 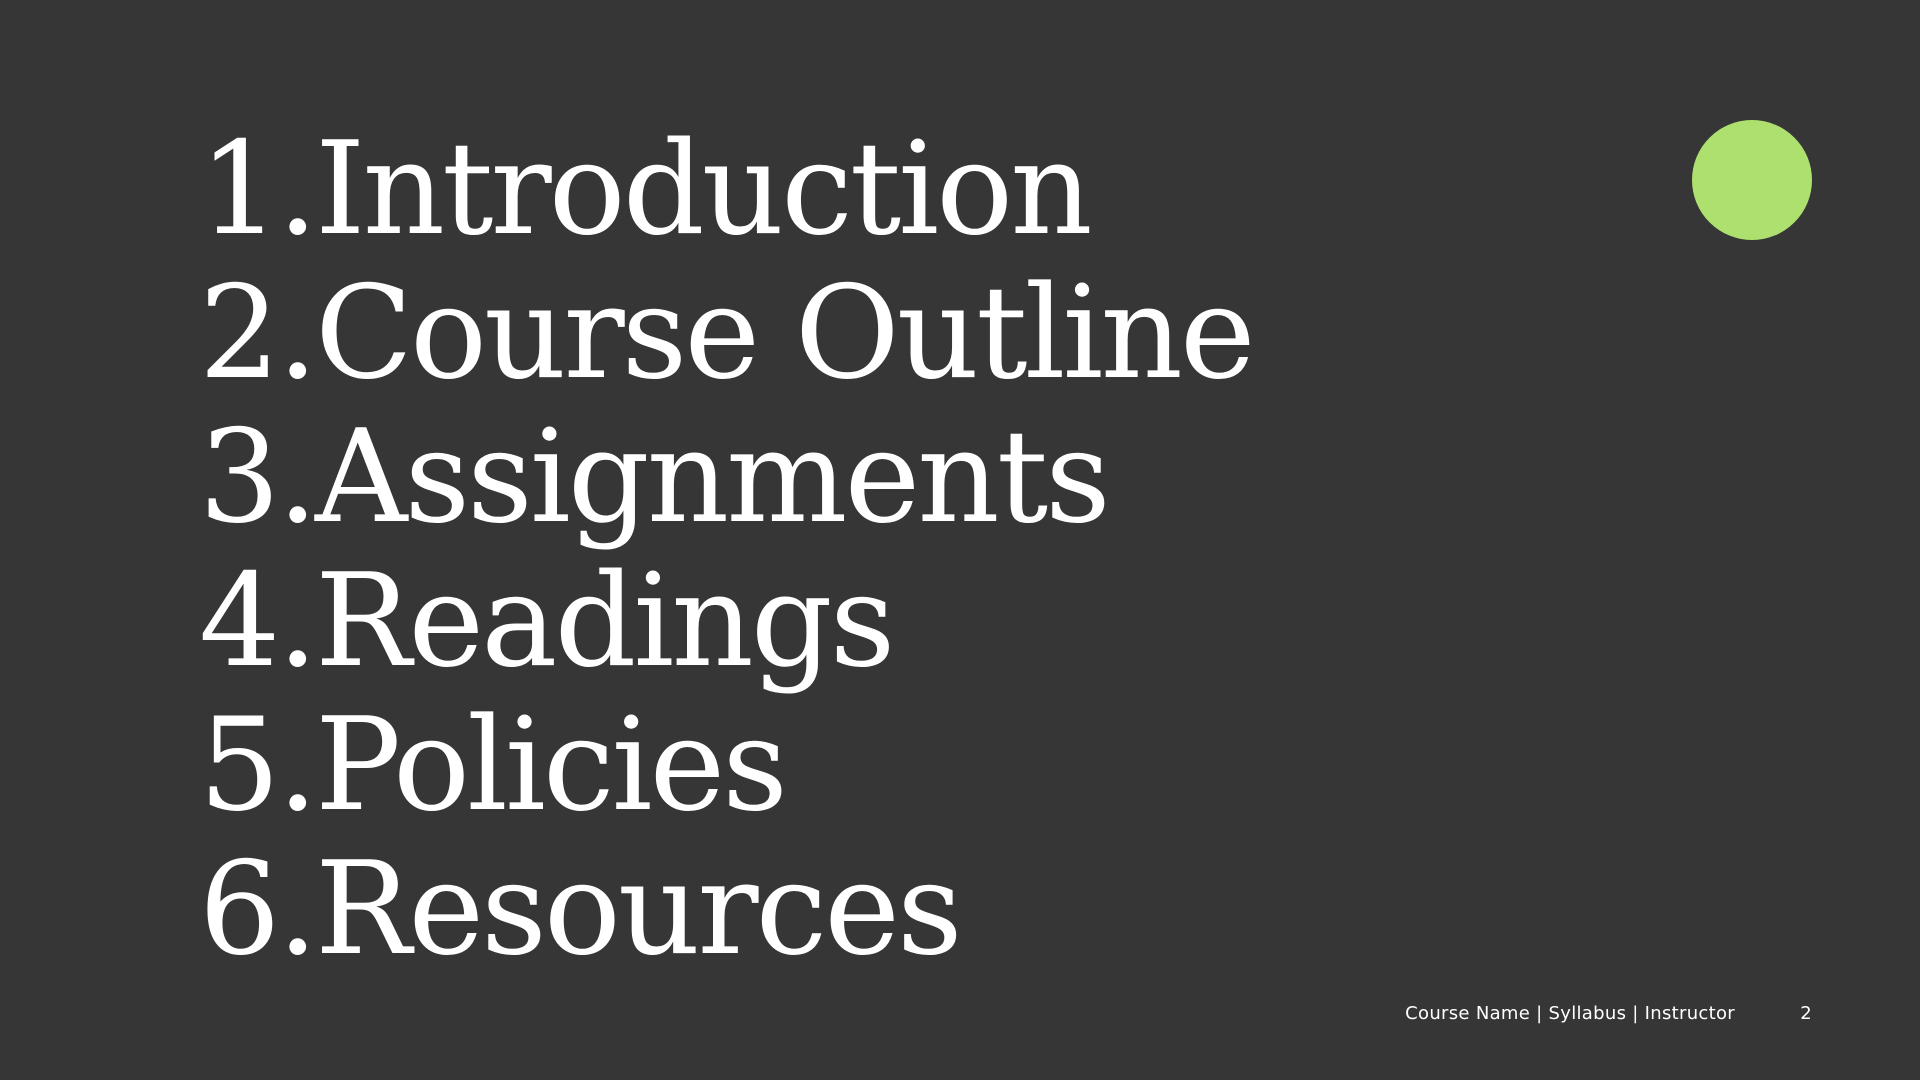 I want to click on agenda-item-policies: 5. Policies, so click(x=701, y=766).